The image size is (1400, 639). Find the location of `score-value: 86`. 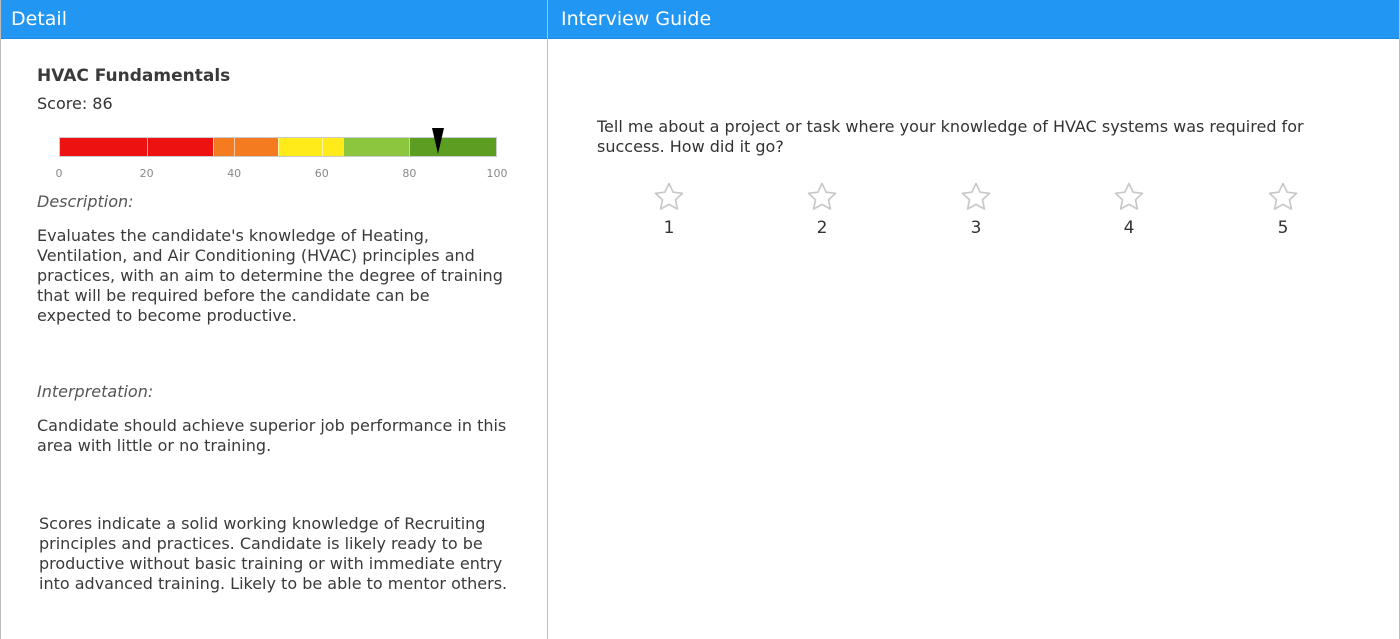

score-value: 86 is located at coordinates (102, 103).